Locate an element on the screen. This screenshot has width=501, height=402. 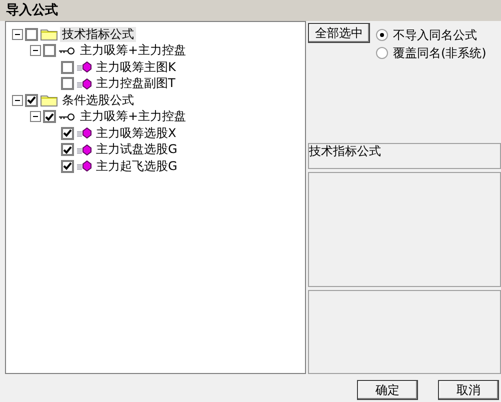
tree-item: 主力吸筹选股X is located at coordinates (136, 133).